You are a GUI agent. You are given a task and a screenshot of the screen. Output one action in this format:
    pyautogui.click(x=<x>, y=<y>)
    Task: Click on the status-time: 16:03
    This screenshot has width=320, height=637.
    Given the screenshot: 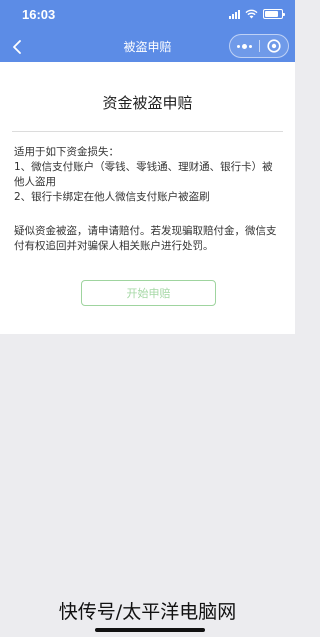 What is the action you would take?
    pyautogui.click(x=39, y=14)
    